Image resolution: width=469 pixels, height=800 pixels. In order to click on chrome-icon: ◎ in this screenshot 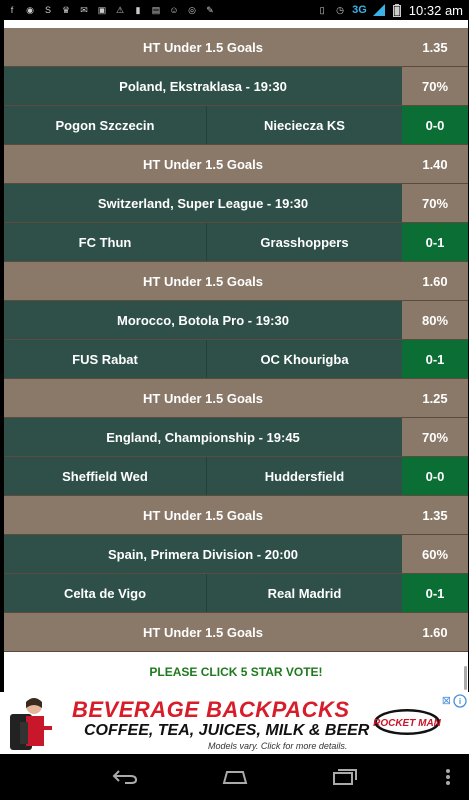, I will do `click(192, 9)`.